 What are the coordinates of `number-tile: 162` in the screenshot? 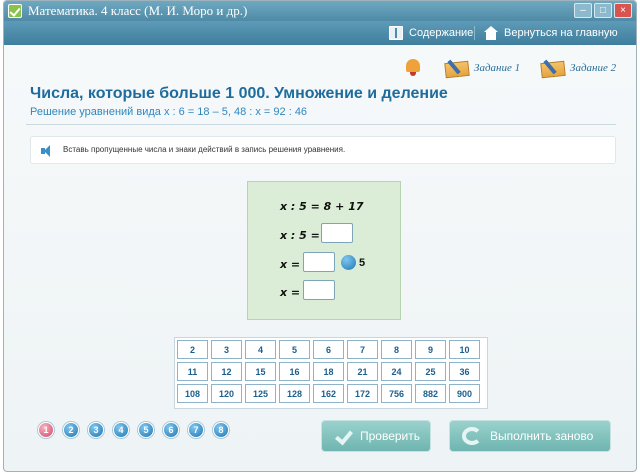 It's located at (328, 393).